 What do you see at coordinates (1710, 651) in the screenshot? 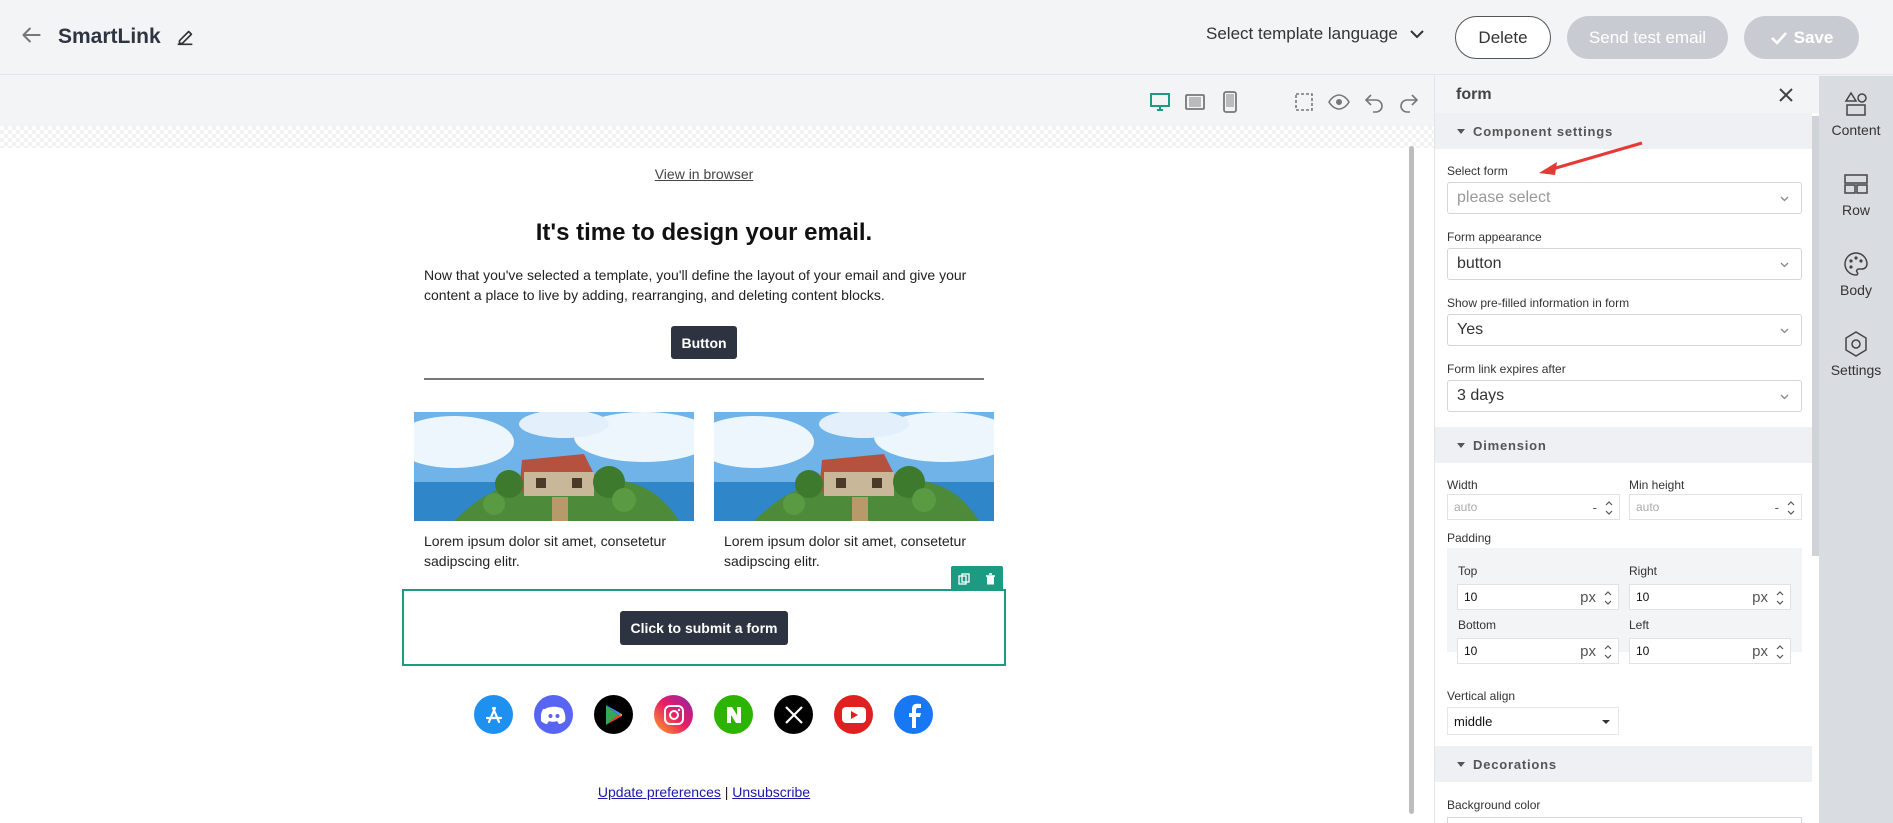
I see `padding-left-input: 10 px` at bounding box center [1710, 651].